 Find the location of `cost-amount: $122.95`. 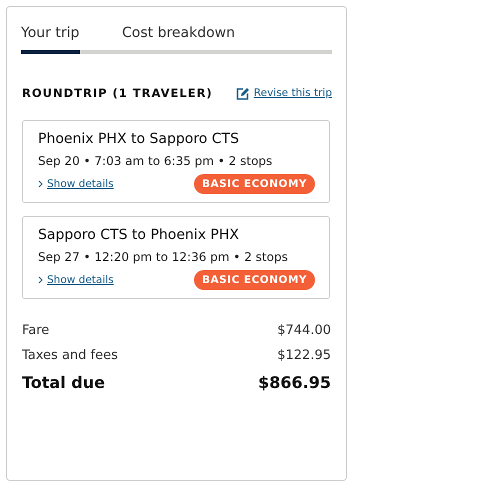

cost-amount: $122.95 is located at coordinates (304, 355).